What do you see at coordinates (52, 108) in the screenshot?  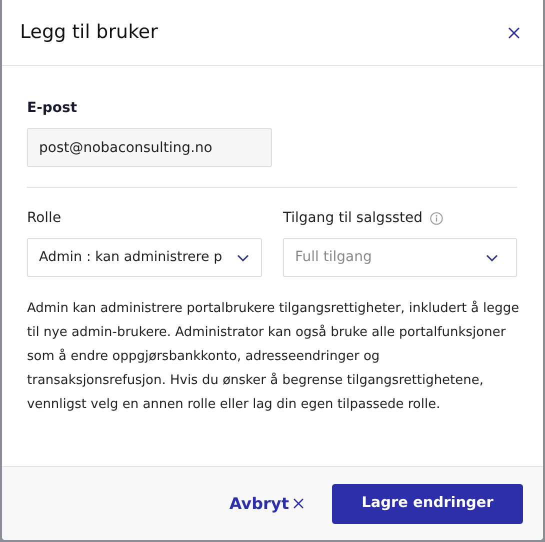 I see `field-label: E-post` at bounding box center [52, 108].